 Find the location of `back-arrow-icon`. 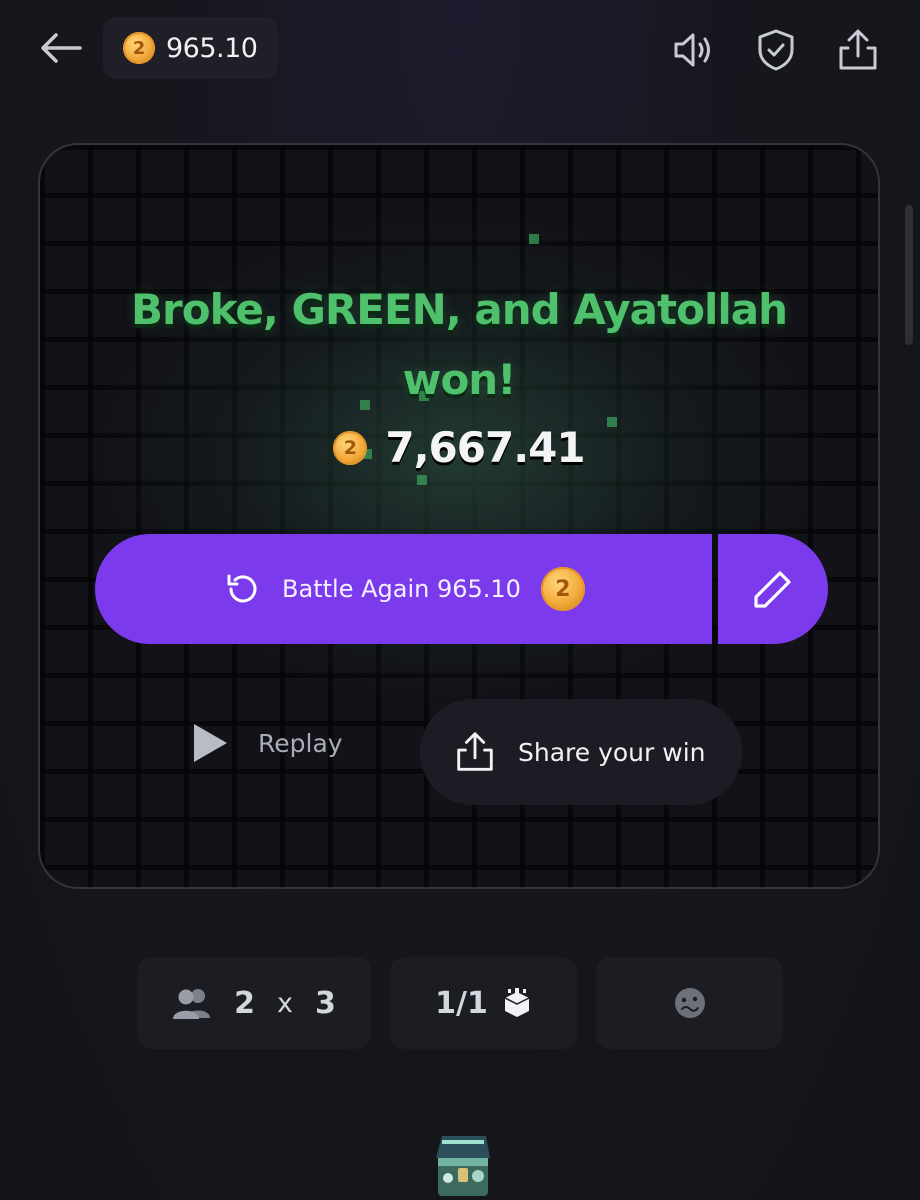

back-arrow-icon is located at coordinates (61, 48).